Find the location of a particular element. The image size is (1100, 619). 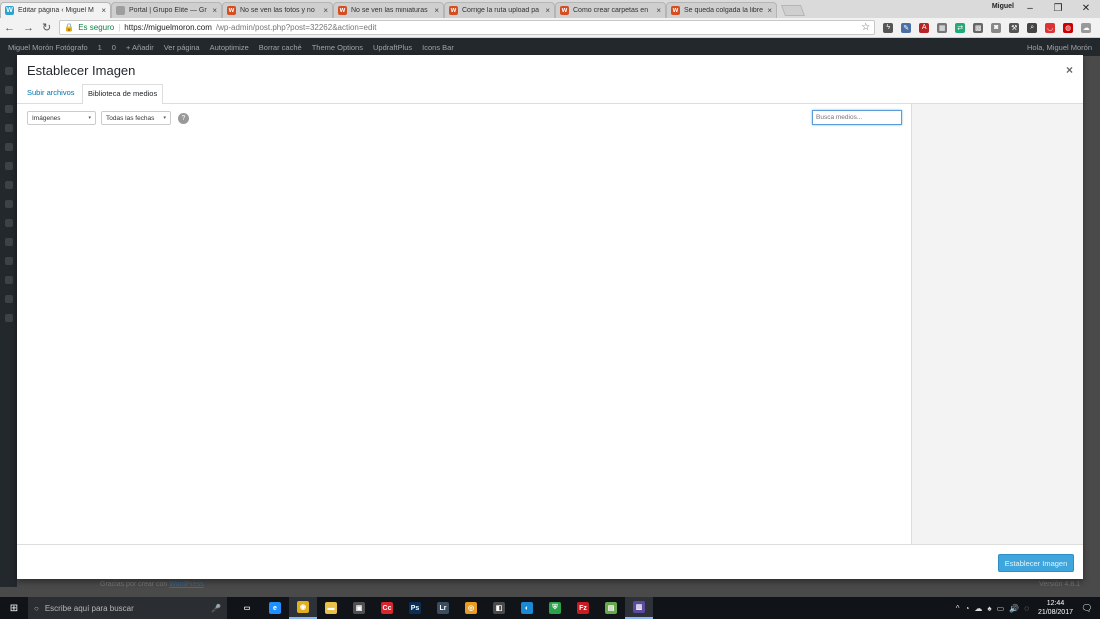

browser-tab: w Se queda colgada la libre × is located at coordinates (721, 10).